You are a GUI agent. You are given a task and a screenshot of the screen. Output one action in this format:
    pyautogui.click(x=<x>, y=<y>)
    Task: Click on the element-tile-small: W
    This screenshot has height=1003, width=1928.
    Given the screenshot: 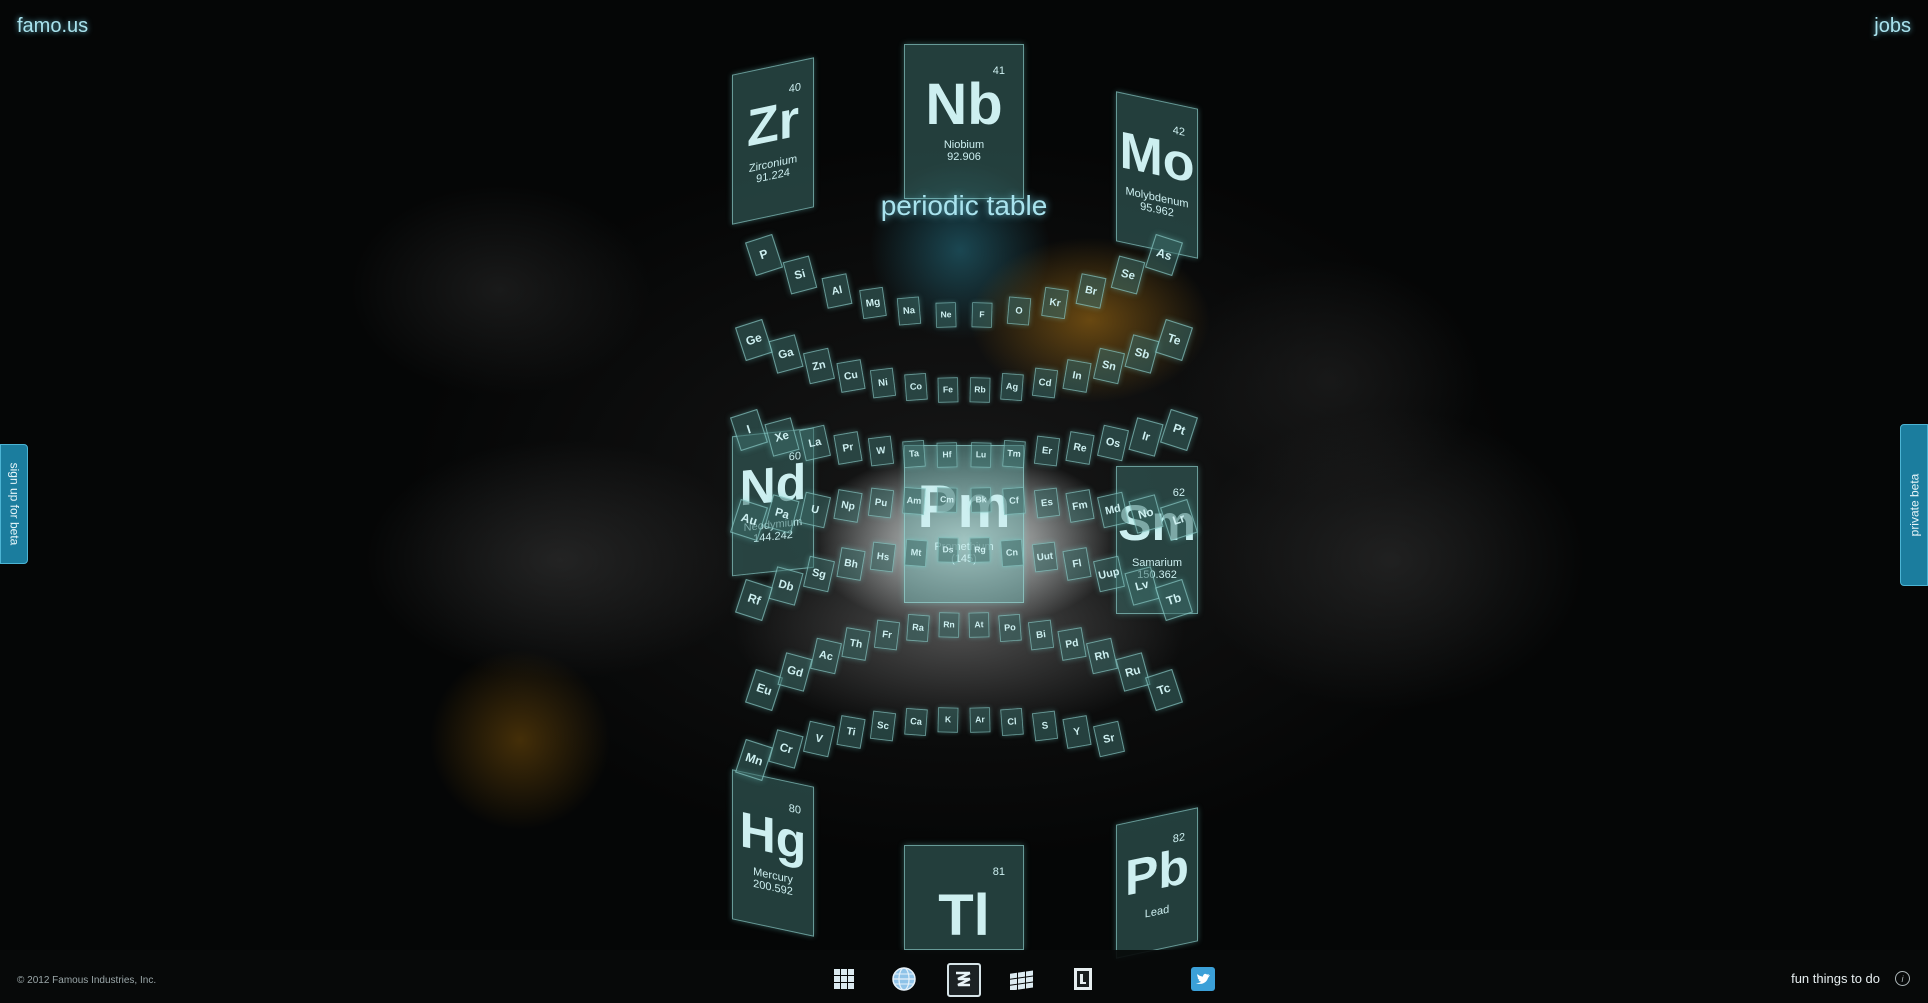 What is the action you would take?
    pyautogui.click(x=881, y=451)
    